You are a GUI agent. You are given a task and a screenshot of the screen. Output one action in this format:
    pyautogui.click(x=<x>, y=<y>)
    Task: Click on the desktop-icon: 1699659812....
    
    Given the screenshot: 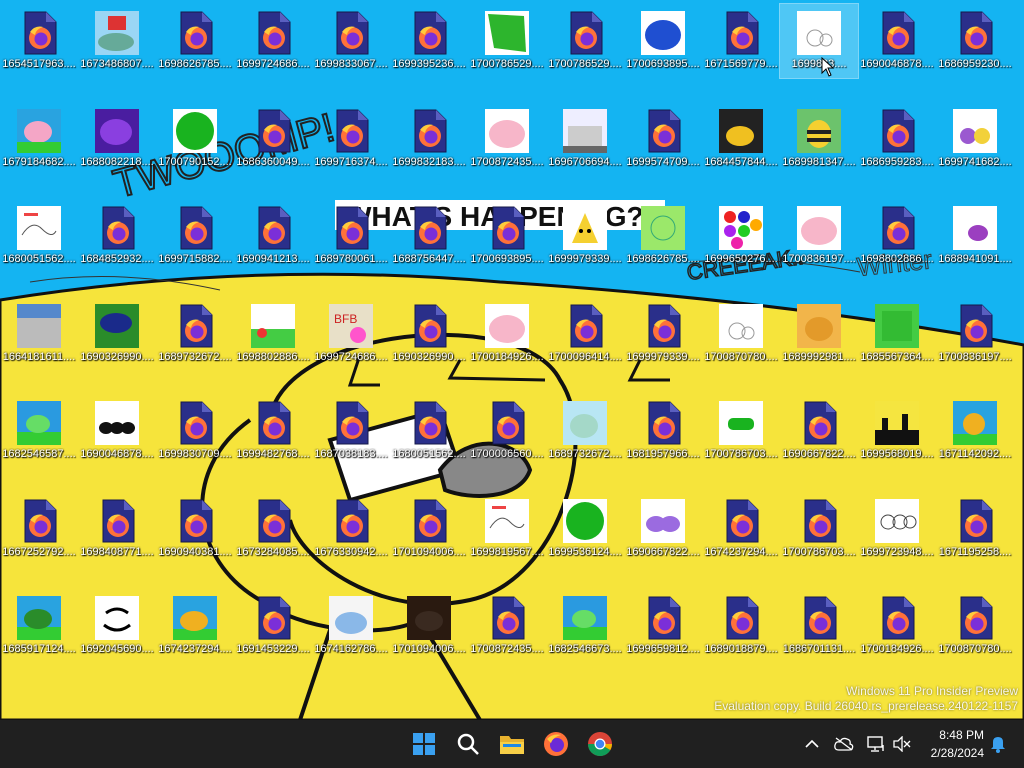 What is the action you would take?
    pyautogui.click(x=663, y=626)
    